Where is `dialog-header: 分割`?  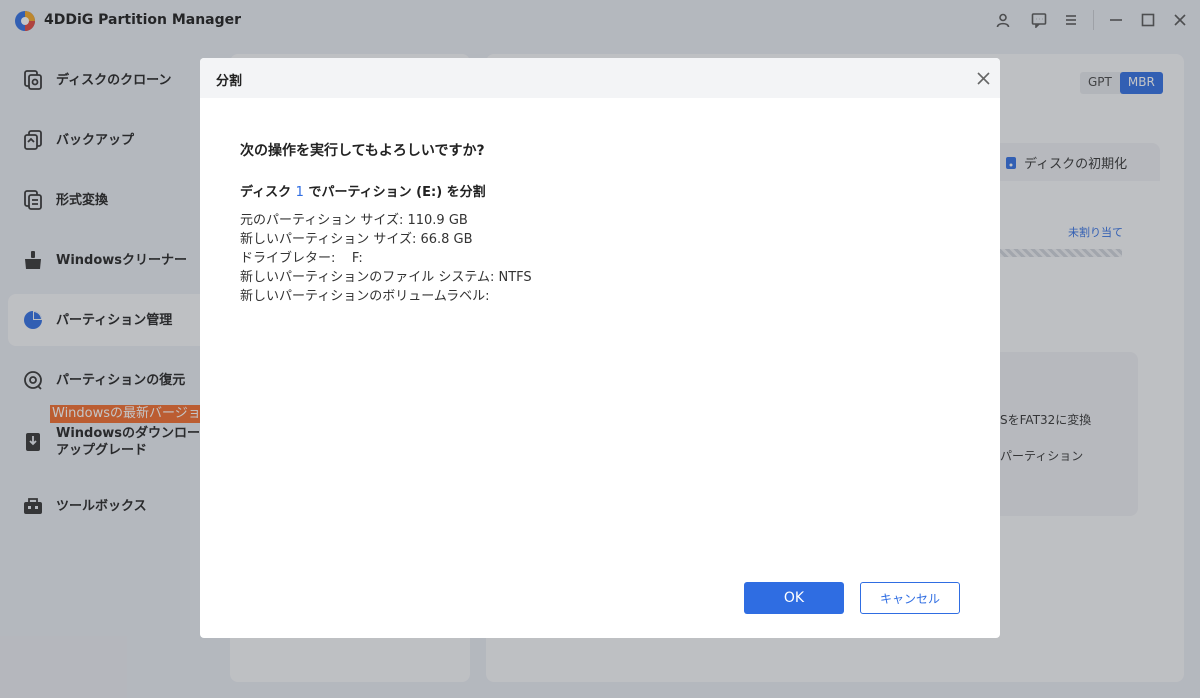
dialog-header: 分割 is located at coordinates (600, 78).